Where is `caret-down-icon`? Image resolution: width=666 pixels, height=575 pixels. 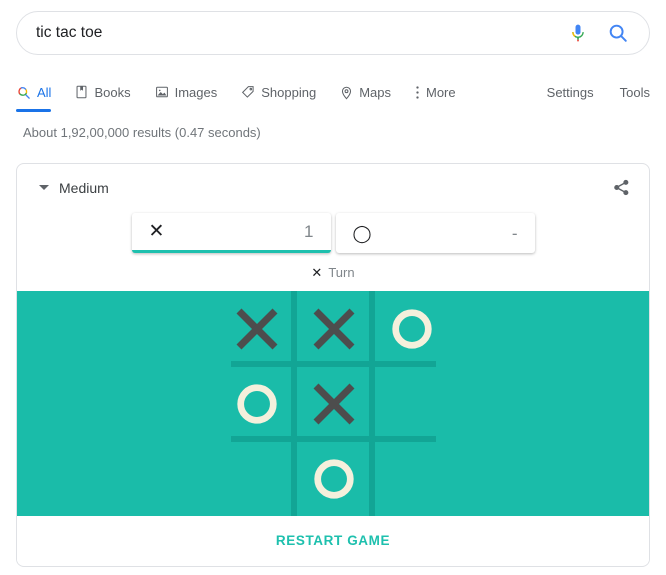 caret-down-icon is located at coordinates (44, 187).